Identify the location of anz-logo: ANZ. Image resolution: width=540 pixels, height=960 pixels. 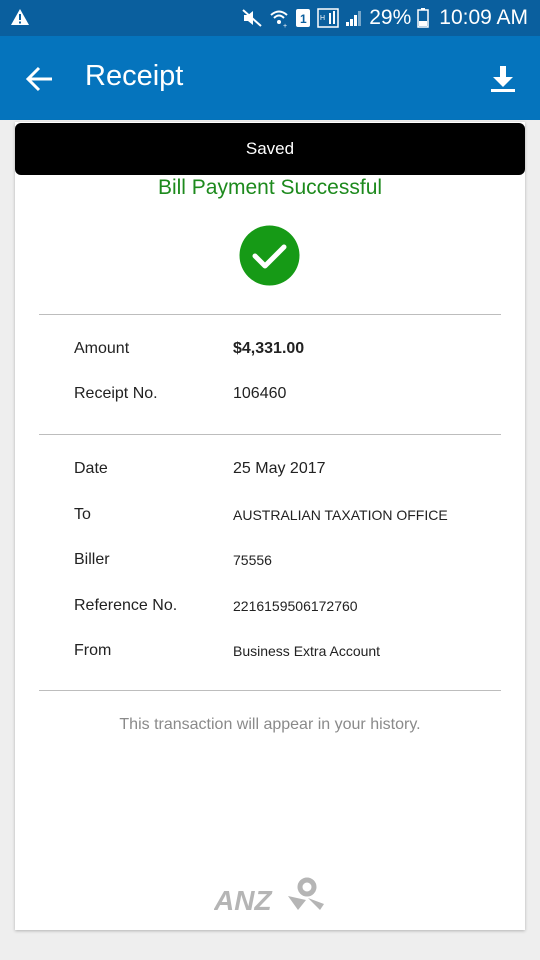
(269, 895).